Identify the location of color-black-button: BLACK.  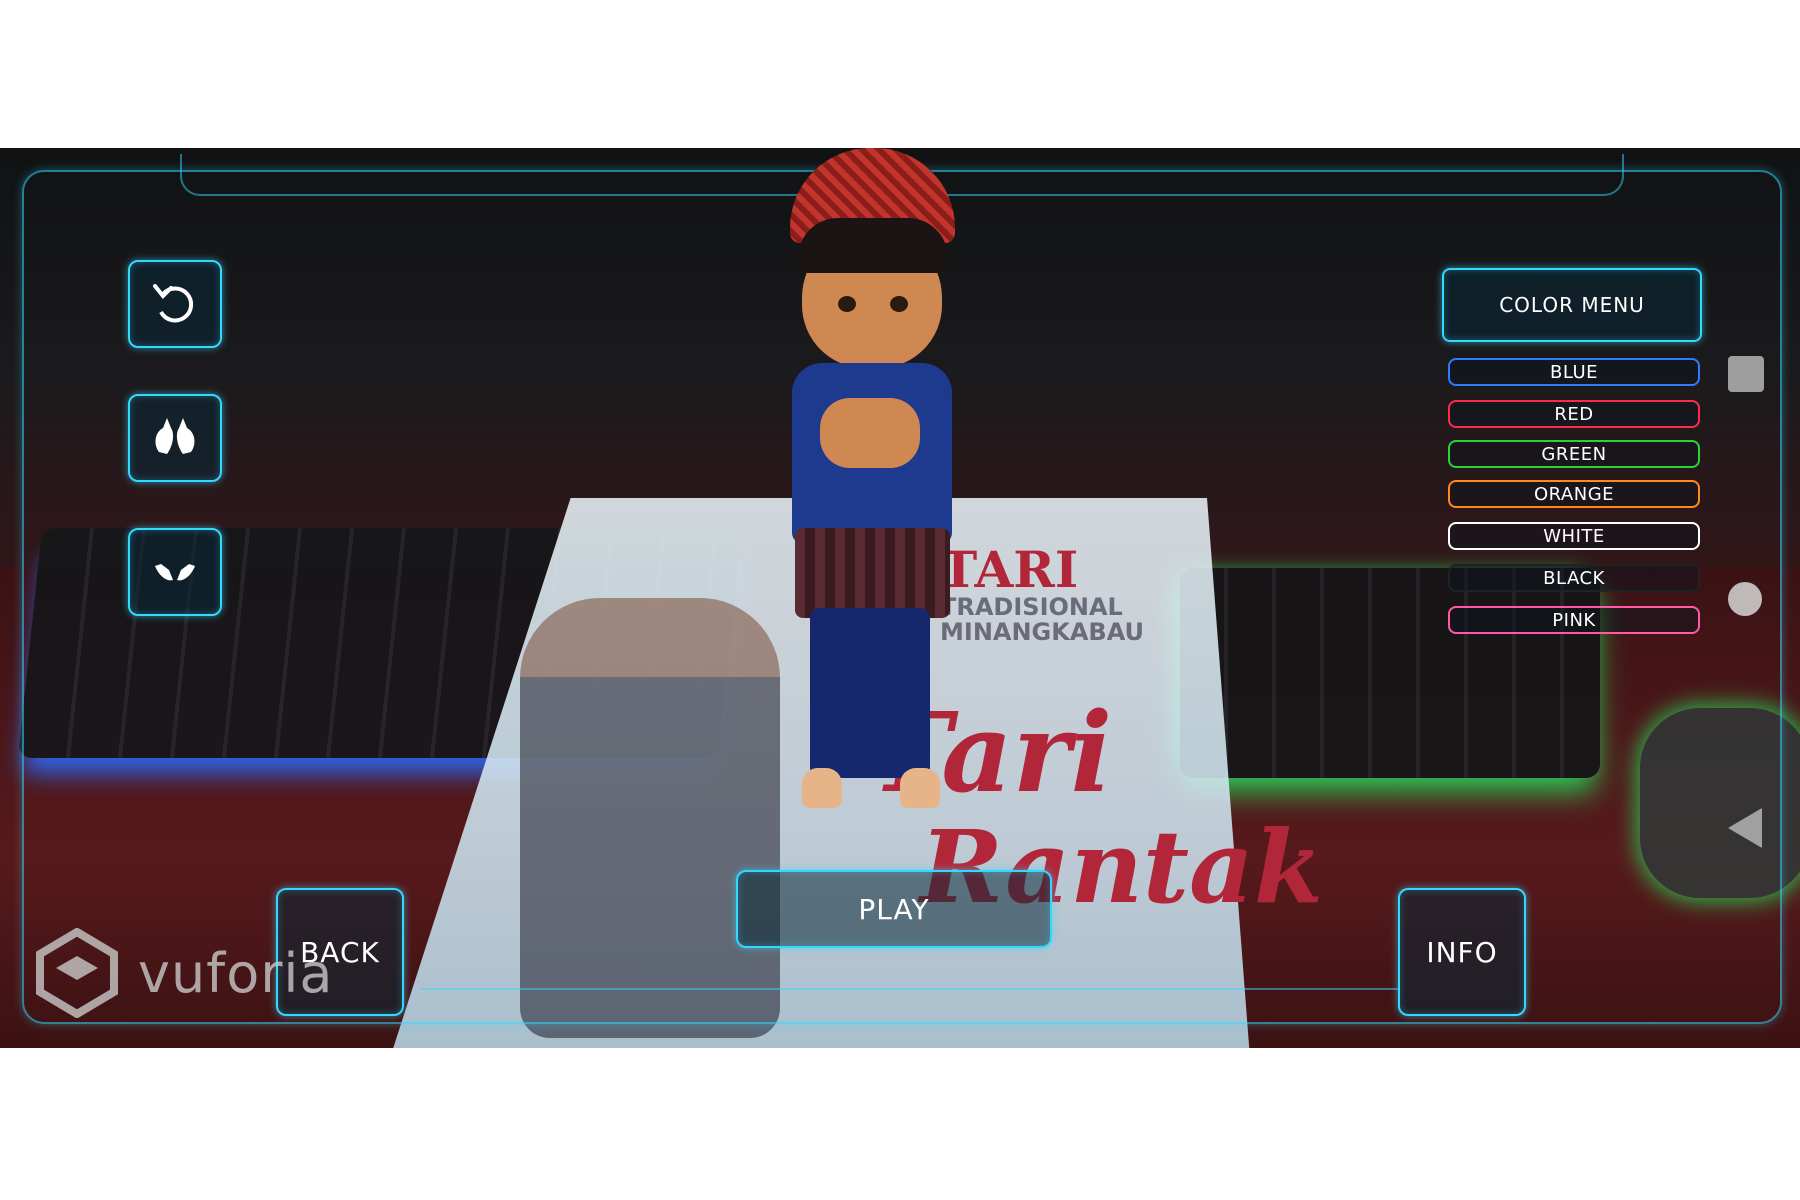
(1574, 578).